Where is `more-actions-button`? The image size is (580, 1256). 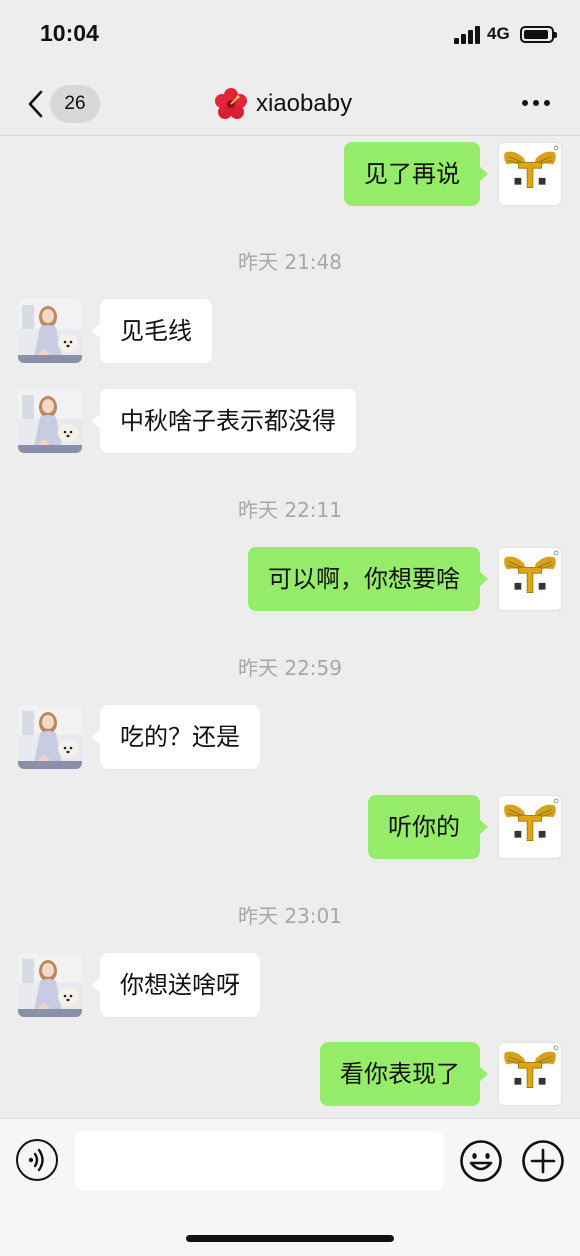
more-actions-button is located at coordinates (543, 1161).